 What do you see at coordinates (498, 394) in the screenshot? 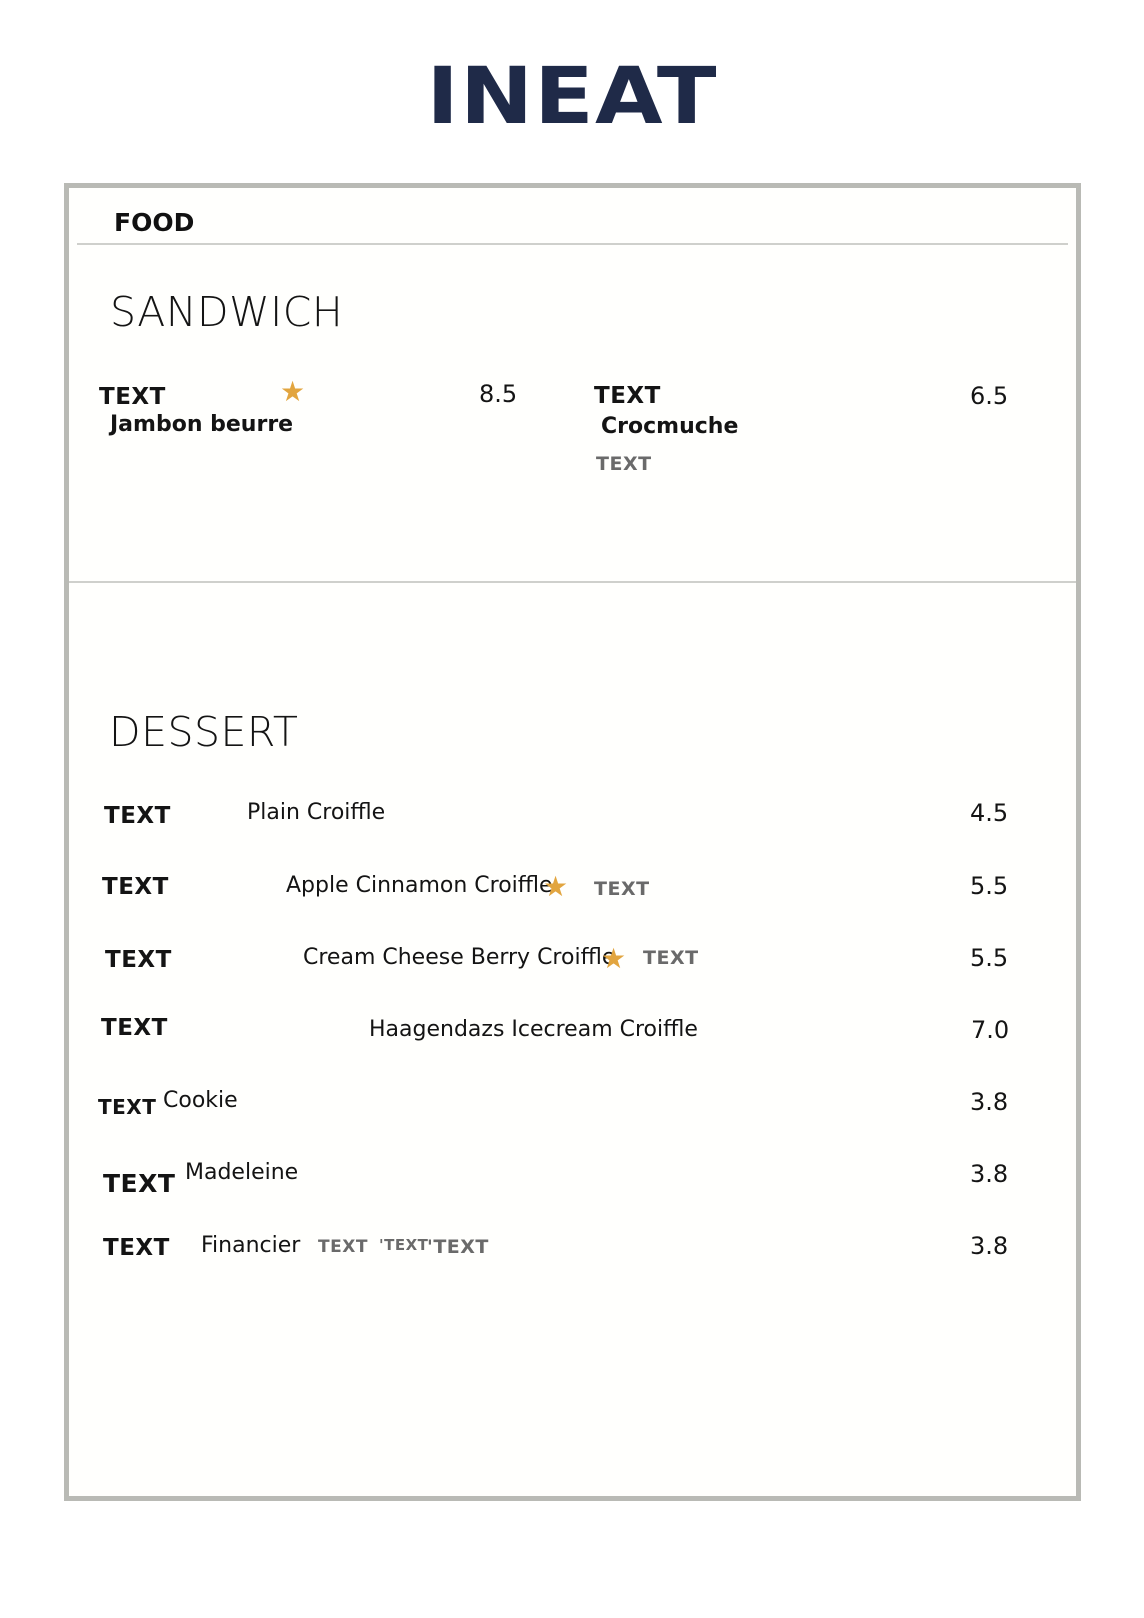
I see `sandwich-item-price: 8.5` at bounding box center [498, 394].